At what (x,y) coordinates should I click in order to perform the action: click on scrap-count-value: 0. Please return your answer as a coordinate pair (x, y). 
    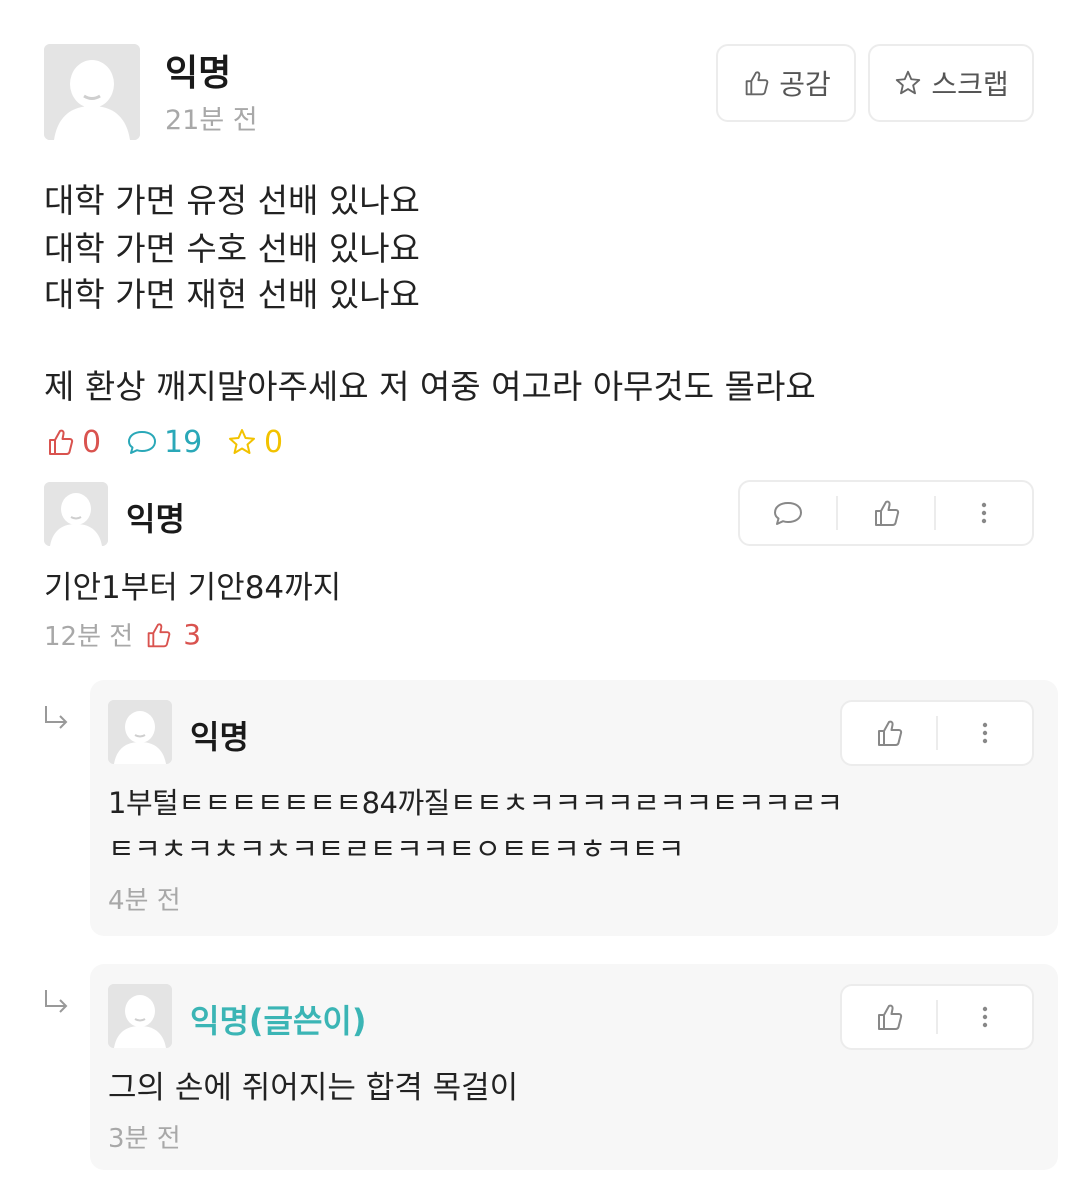
    Looking at the image, I should click on (274, 442).